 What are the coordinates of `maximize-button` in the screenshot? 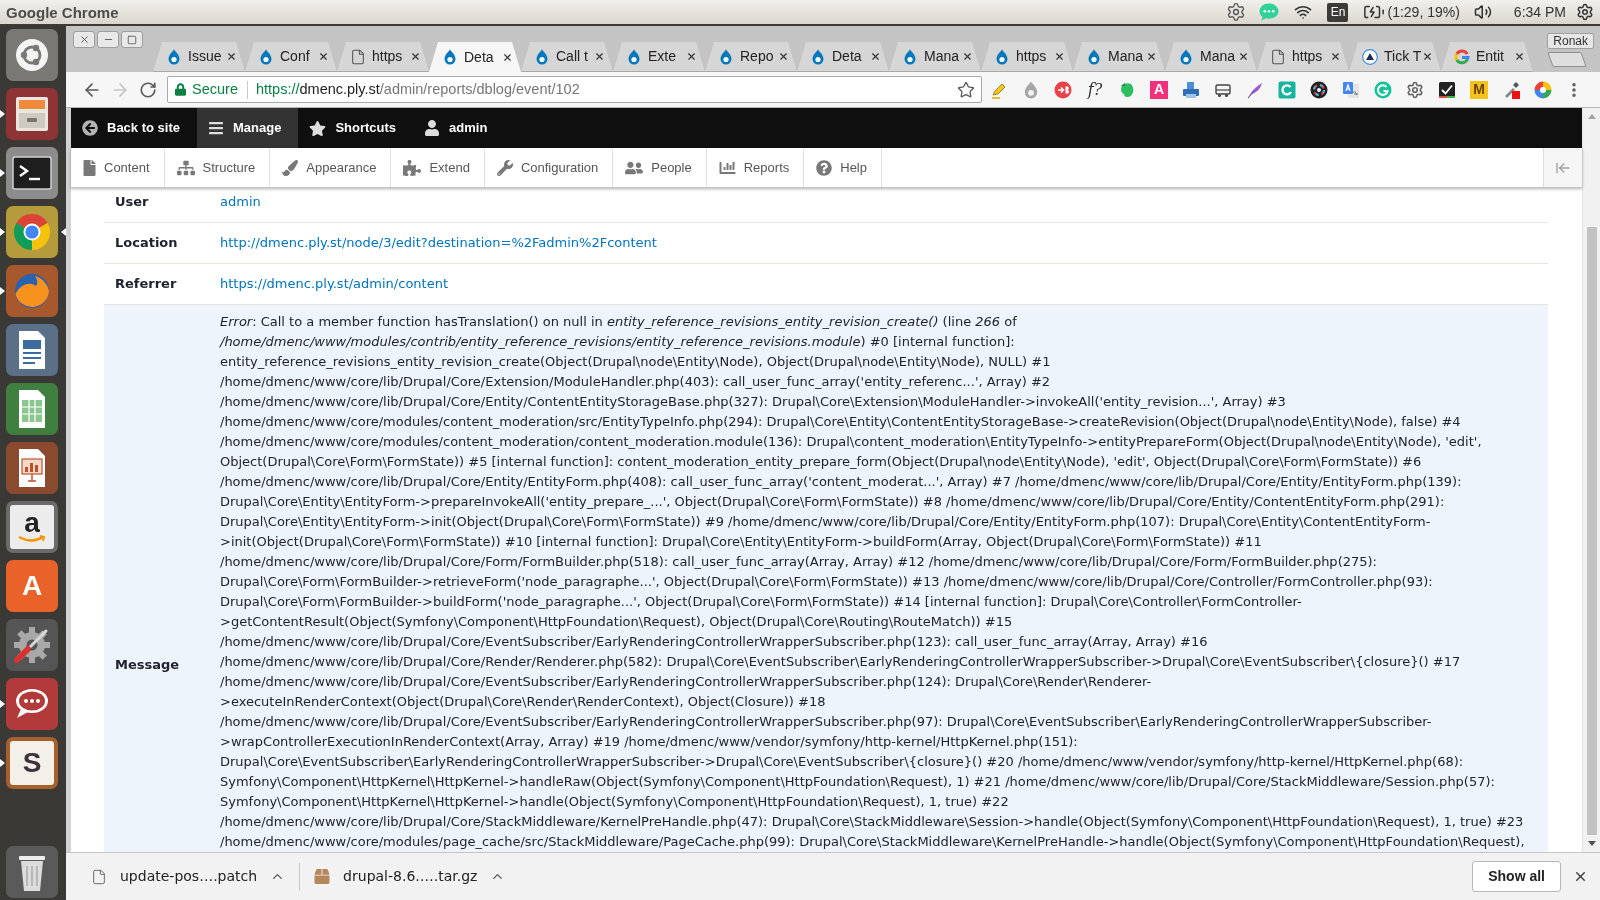 It's located at (132, 39).